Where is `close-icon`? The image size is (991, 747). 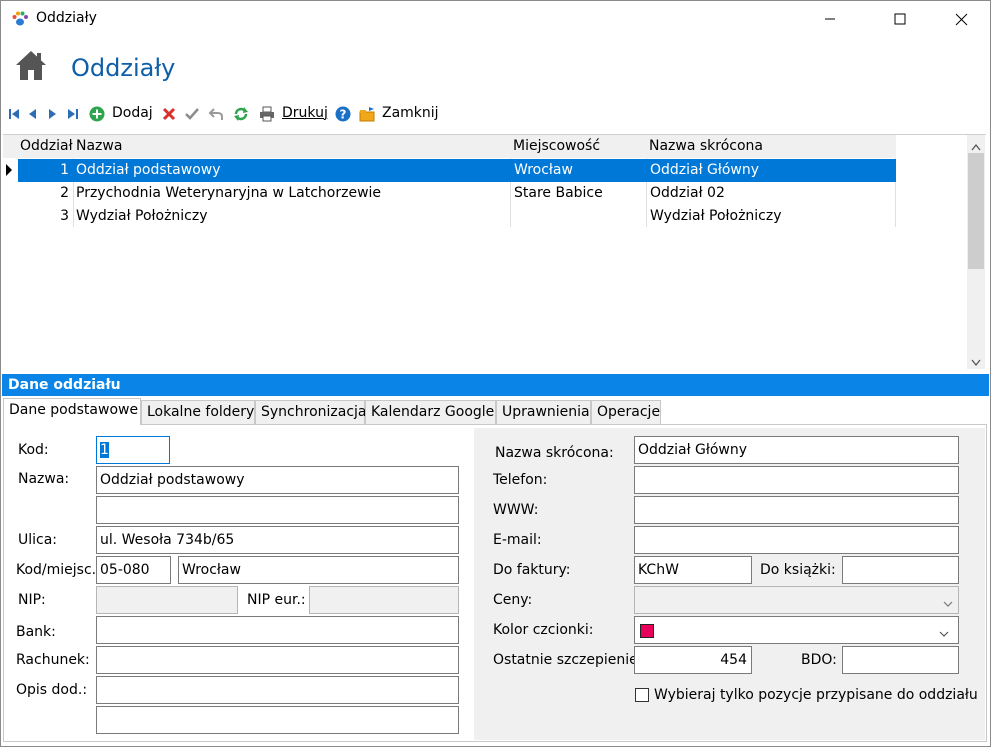 close-icon is located at coordinates (961, 19).